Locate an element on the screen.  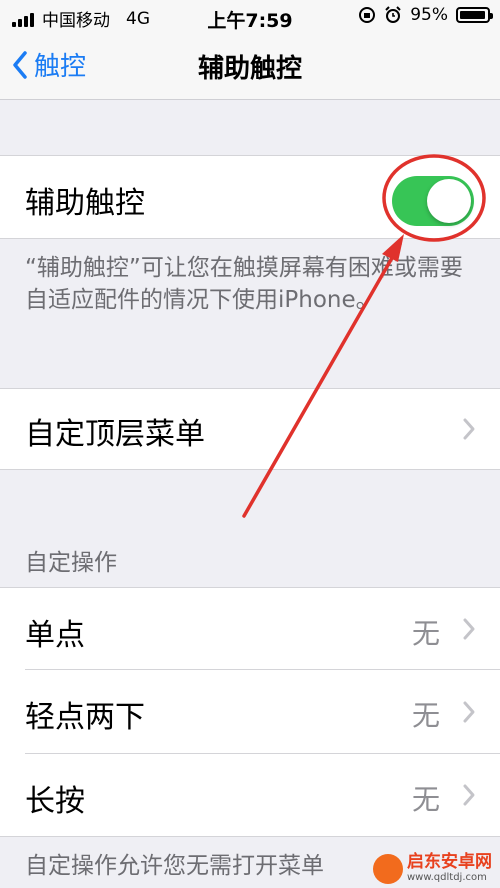
list-item-long-press: 长按 无 is located at coordinates (250, 795).